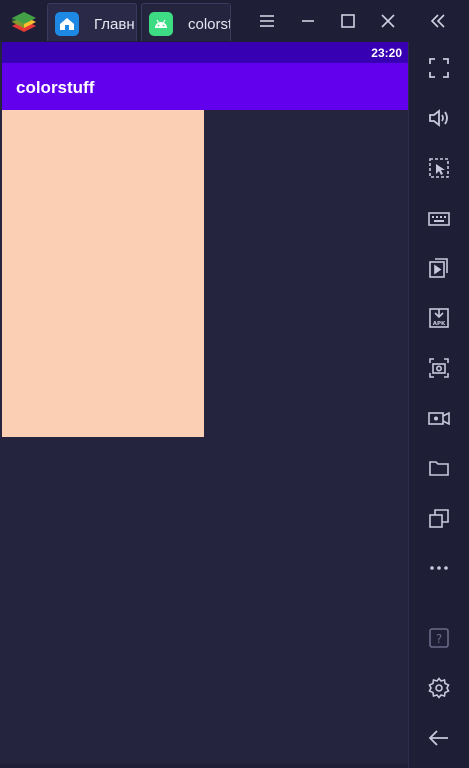 The width and height of the screenshot is (469, 768). I want to click on status-bar: 23:20, so click(205, 52).